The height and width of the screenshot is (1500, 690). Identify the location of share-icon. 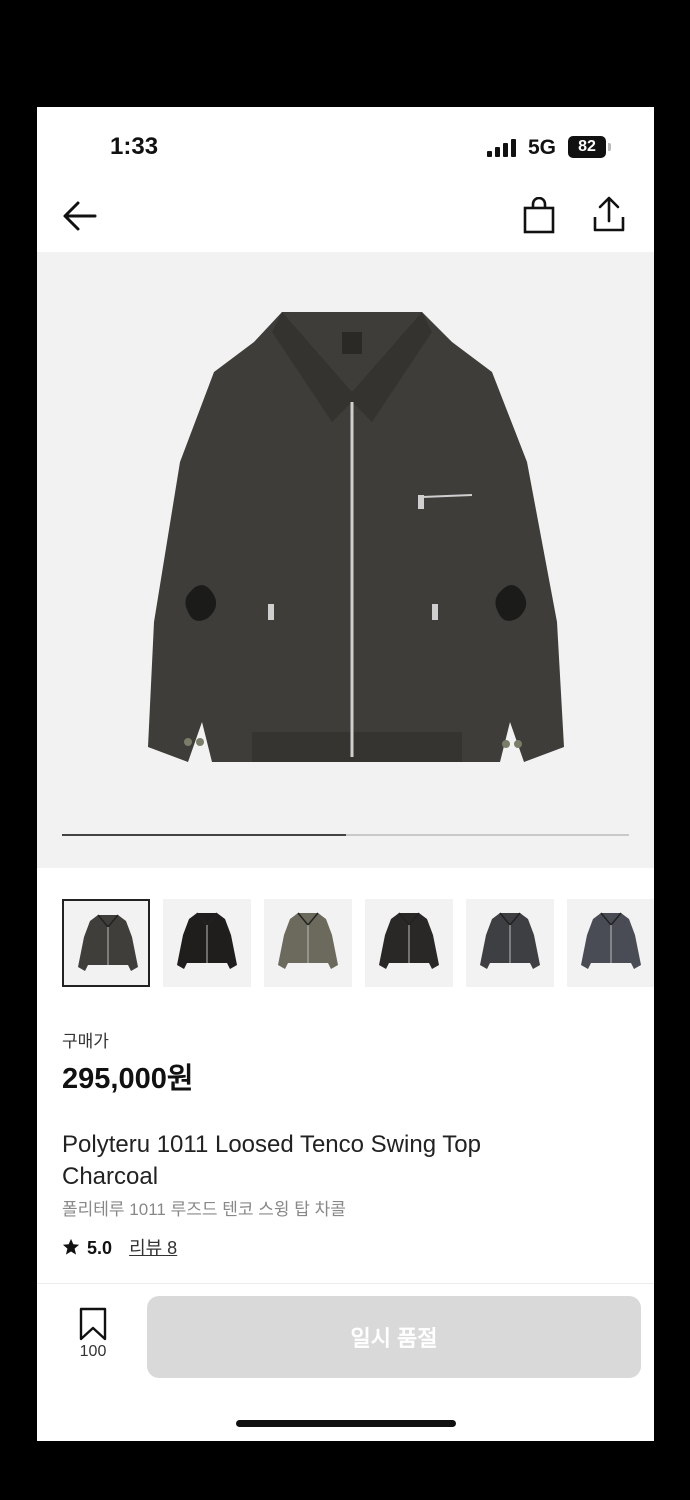
(609, 215).